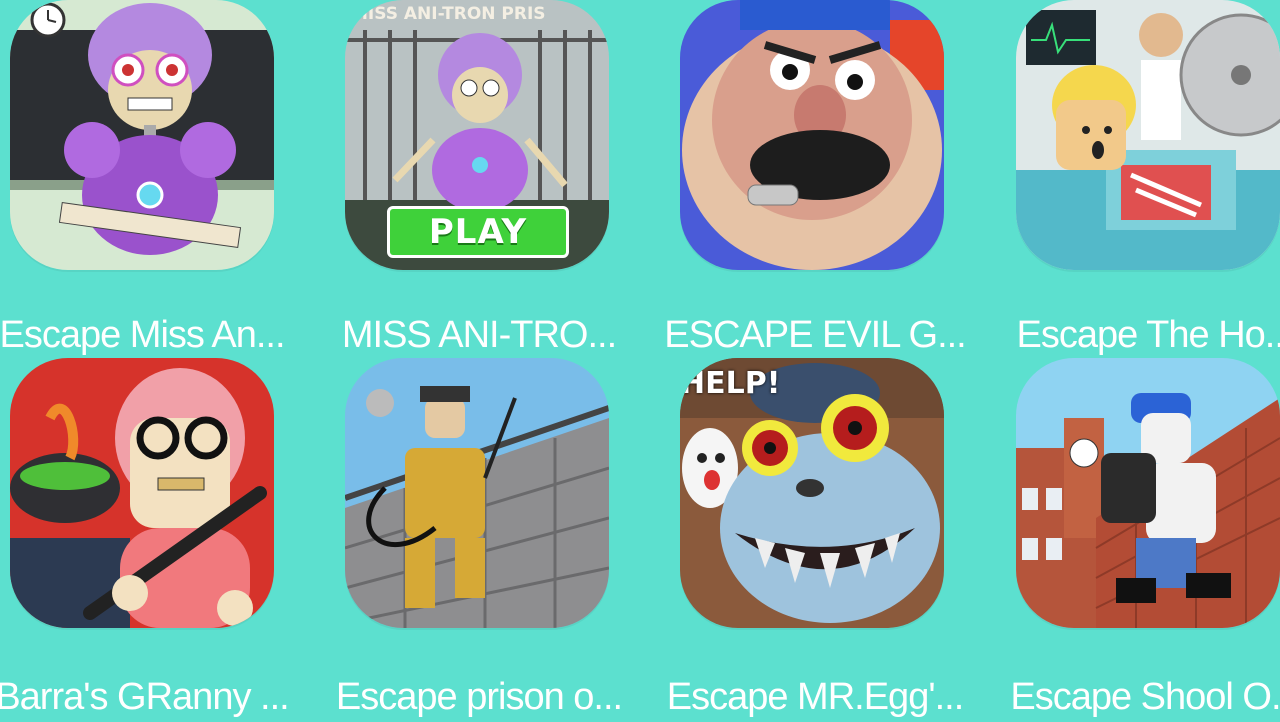 Image resolution: width=1280 pixels, height=722 pixels. I want to click on app-icon-escape-miss-ani, so click(142, 135).